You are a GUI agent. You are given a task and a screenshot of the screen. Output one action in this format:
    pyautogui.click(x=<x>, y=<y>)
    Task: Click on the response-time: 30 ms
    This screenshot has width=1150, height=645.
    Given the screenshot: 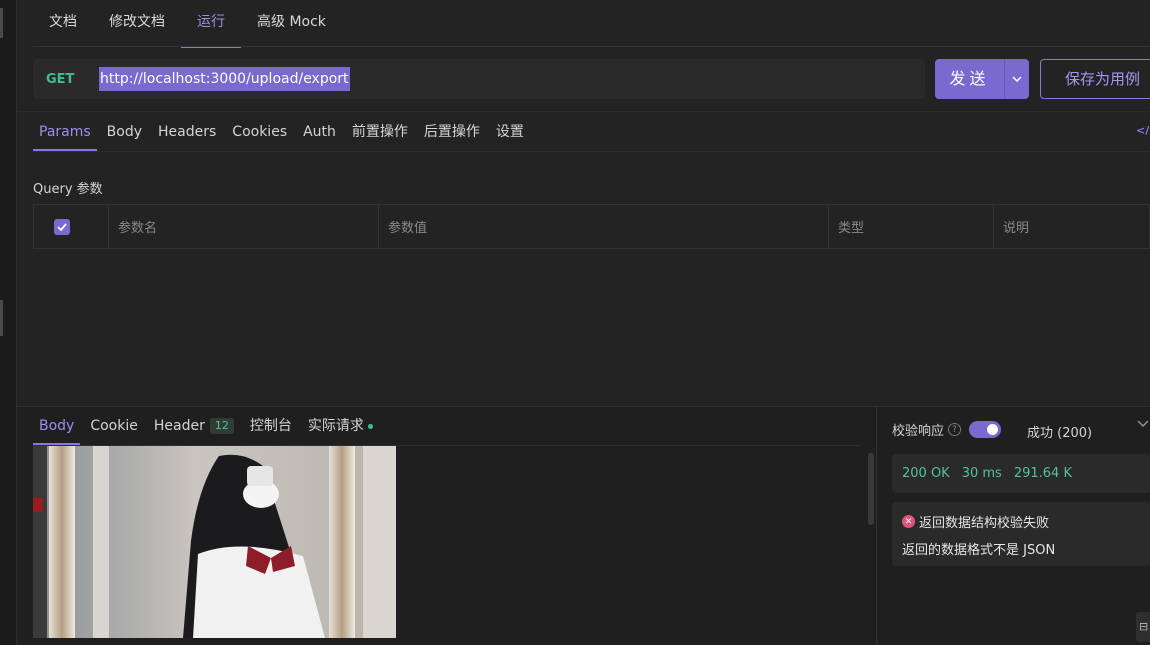 What is the action you would take?
    pyautogui.click(x=981, y=473)
    